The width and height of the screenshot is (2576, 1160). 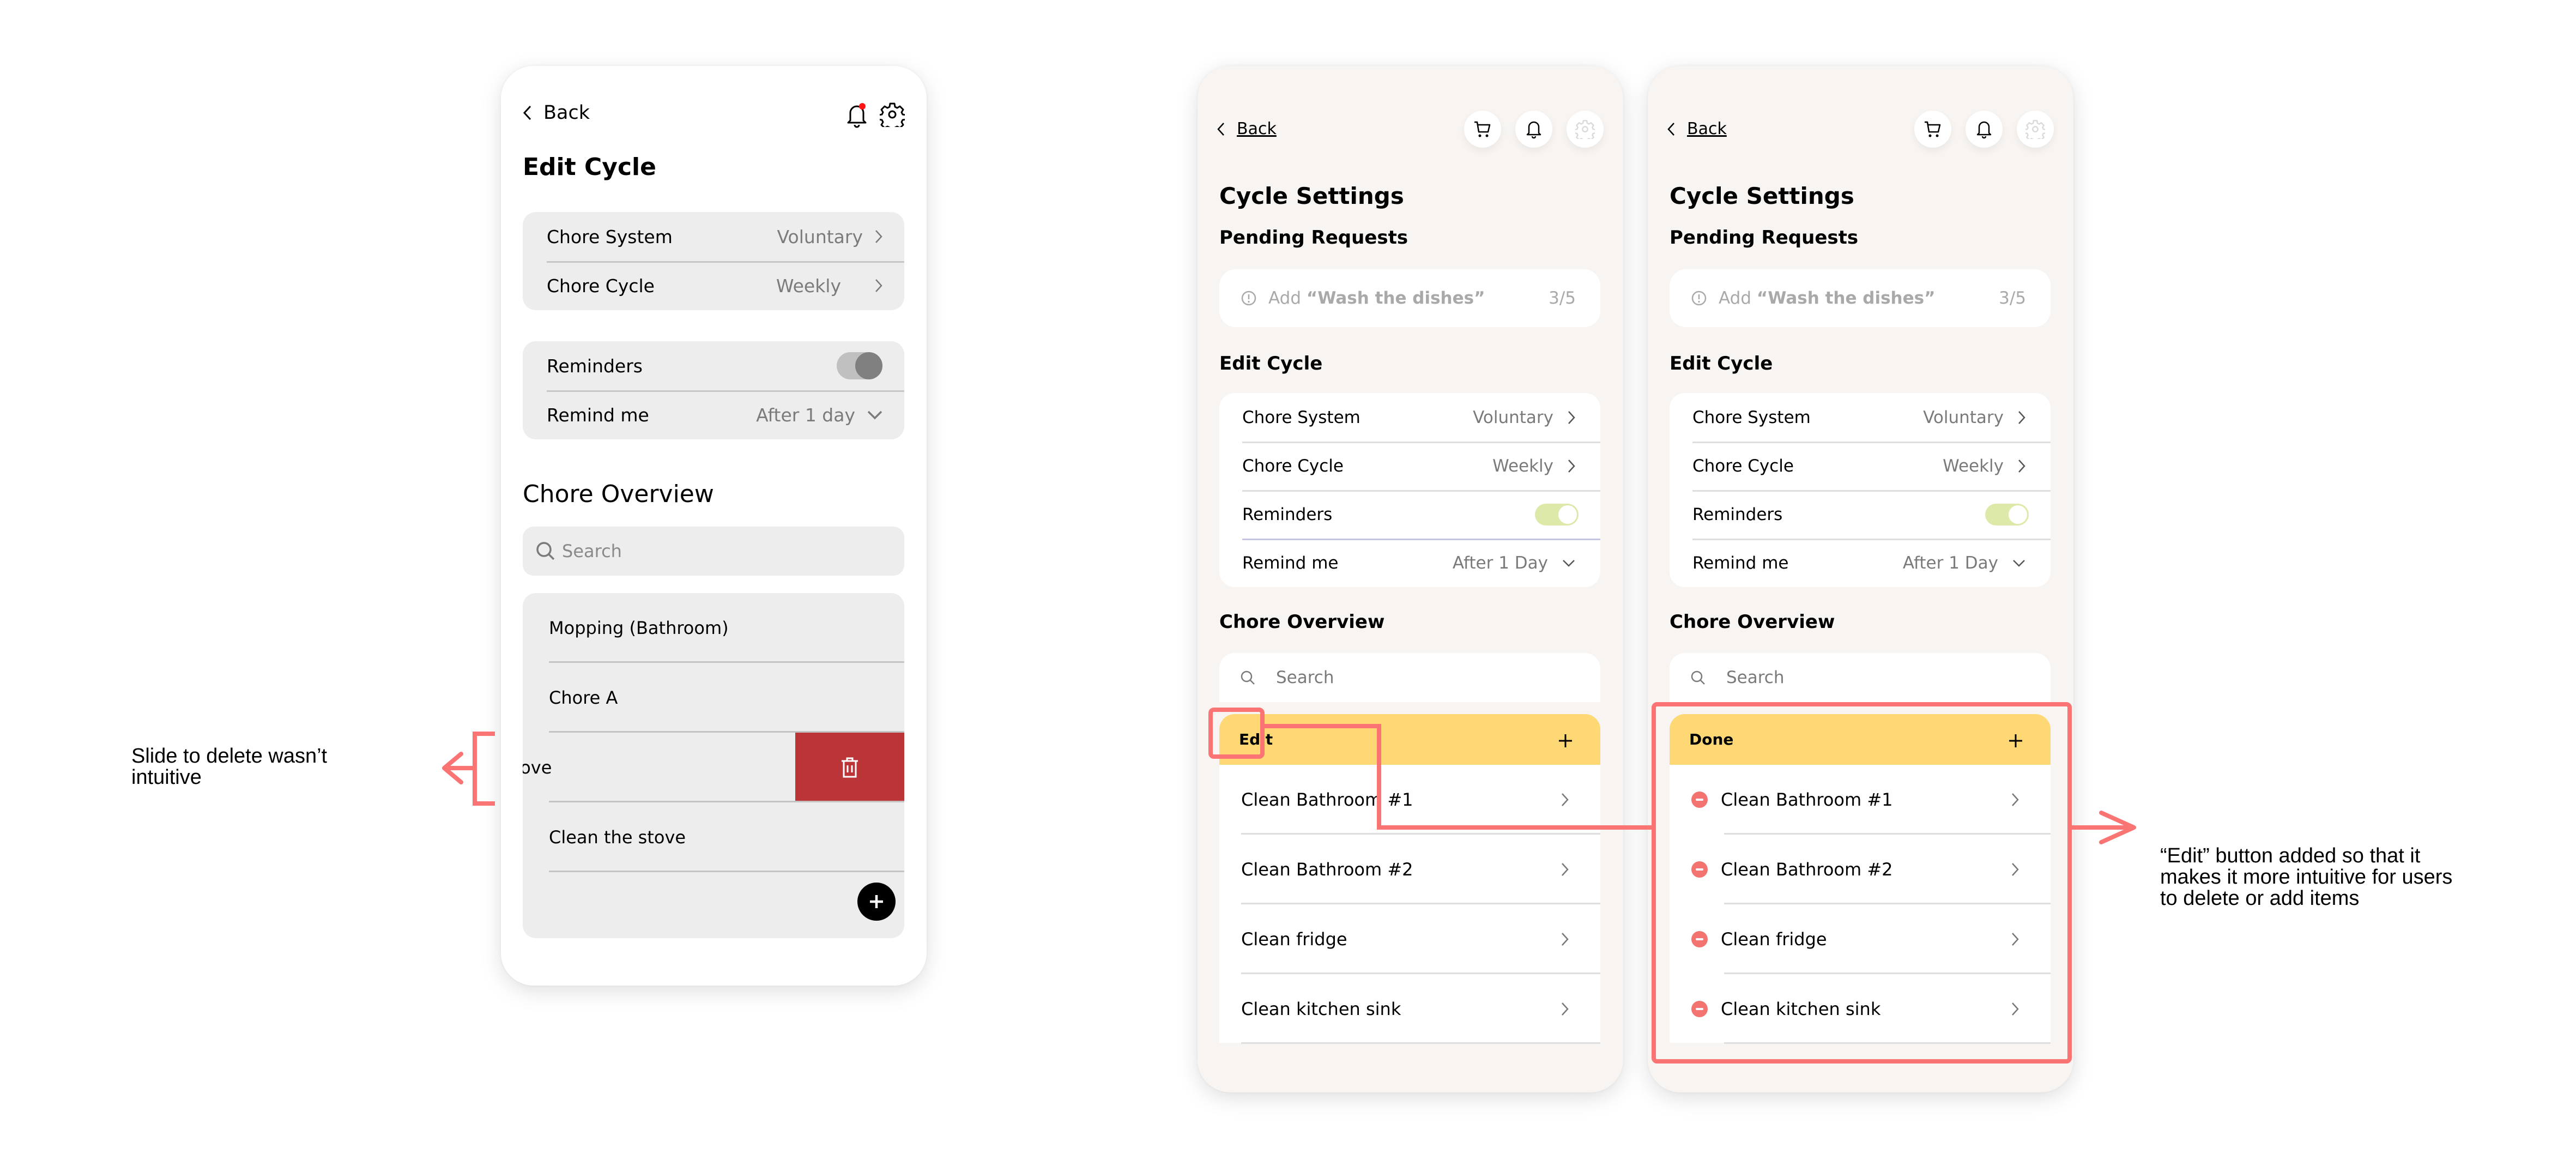 What do you see at coordinates (892, 117) in the screenshot?
I see `gear-icon` at bounding box center [892, 117].